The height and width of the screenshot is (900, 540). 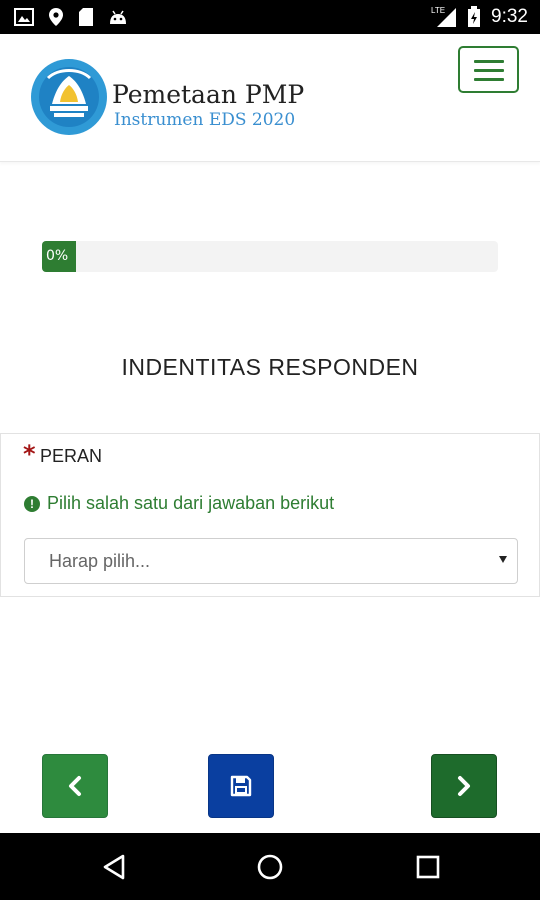 I want to click on floppy-disk-icon, so click(x=241, y=786).